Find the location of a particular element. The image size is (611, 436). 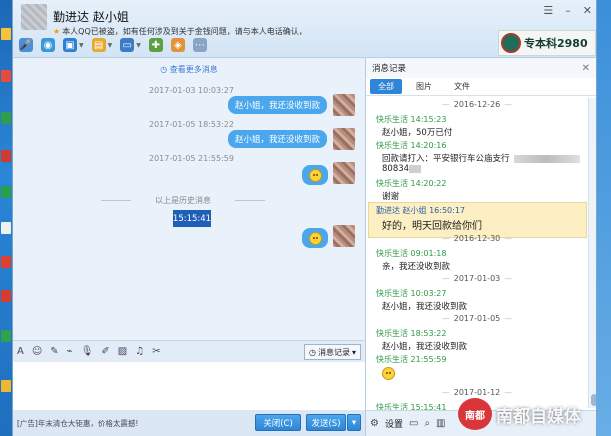

music-icon: ♫ is located at coordinates (139, 351).